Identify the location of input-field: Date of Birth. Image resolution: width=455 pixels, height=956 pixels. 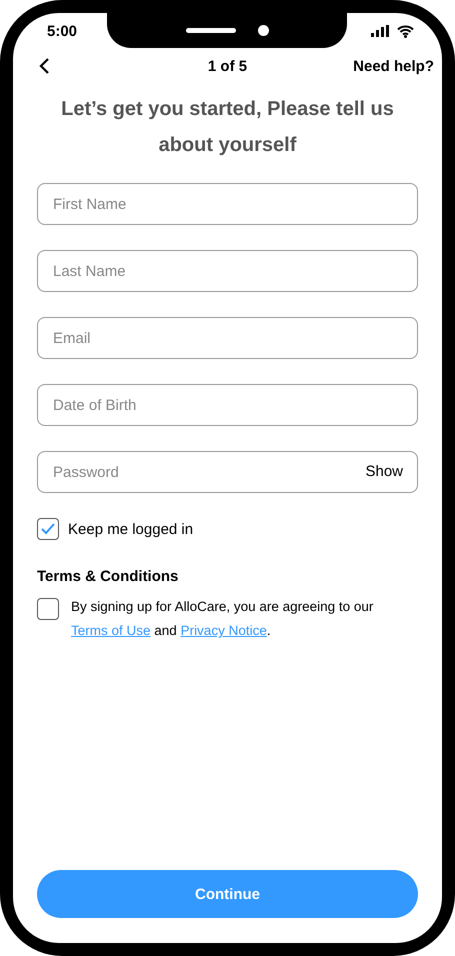
(227, 405).